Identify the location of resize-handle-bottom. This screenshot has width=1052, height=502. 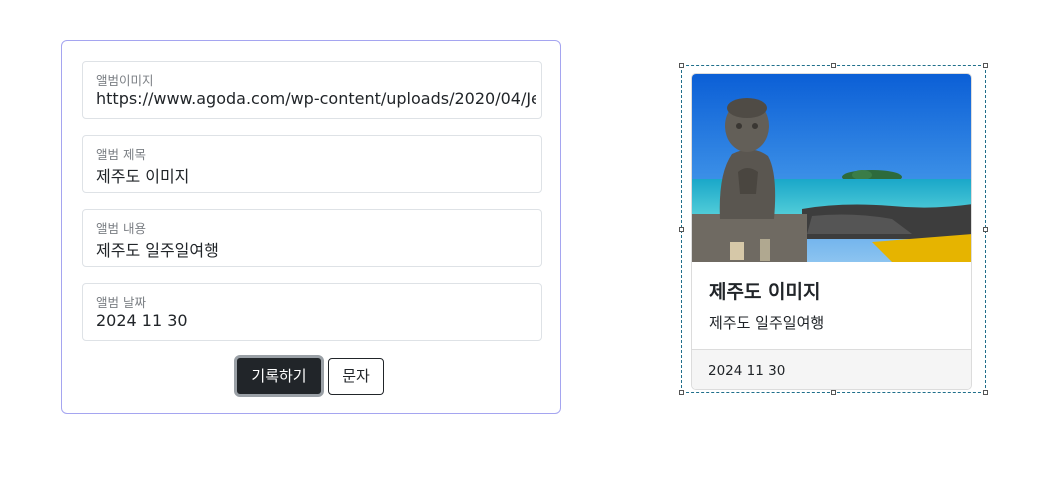
(833, 392).